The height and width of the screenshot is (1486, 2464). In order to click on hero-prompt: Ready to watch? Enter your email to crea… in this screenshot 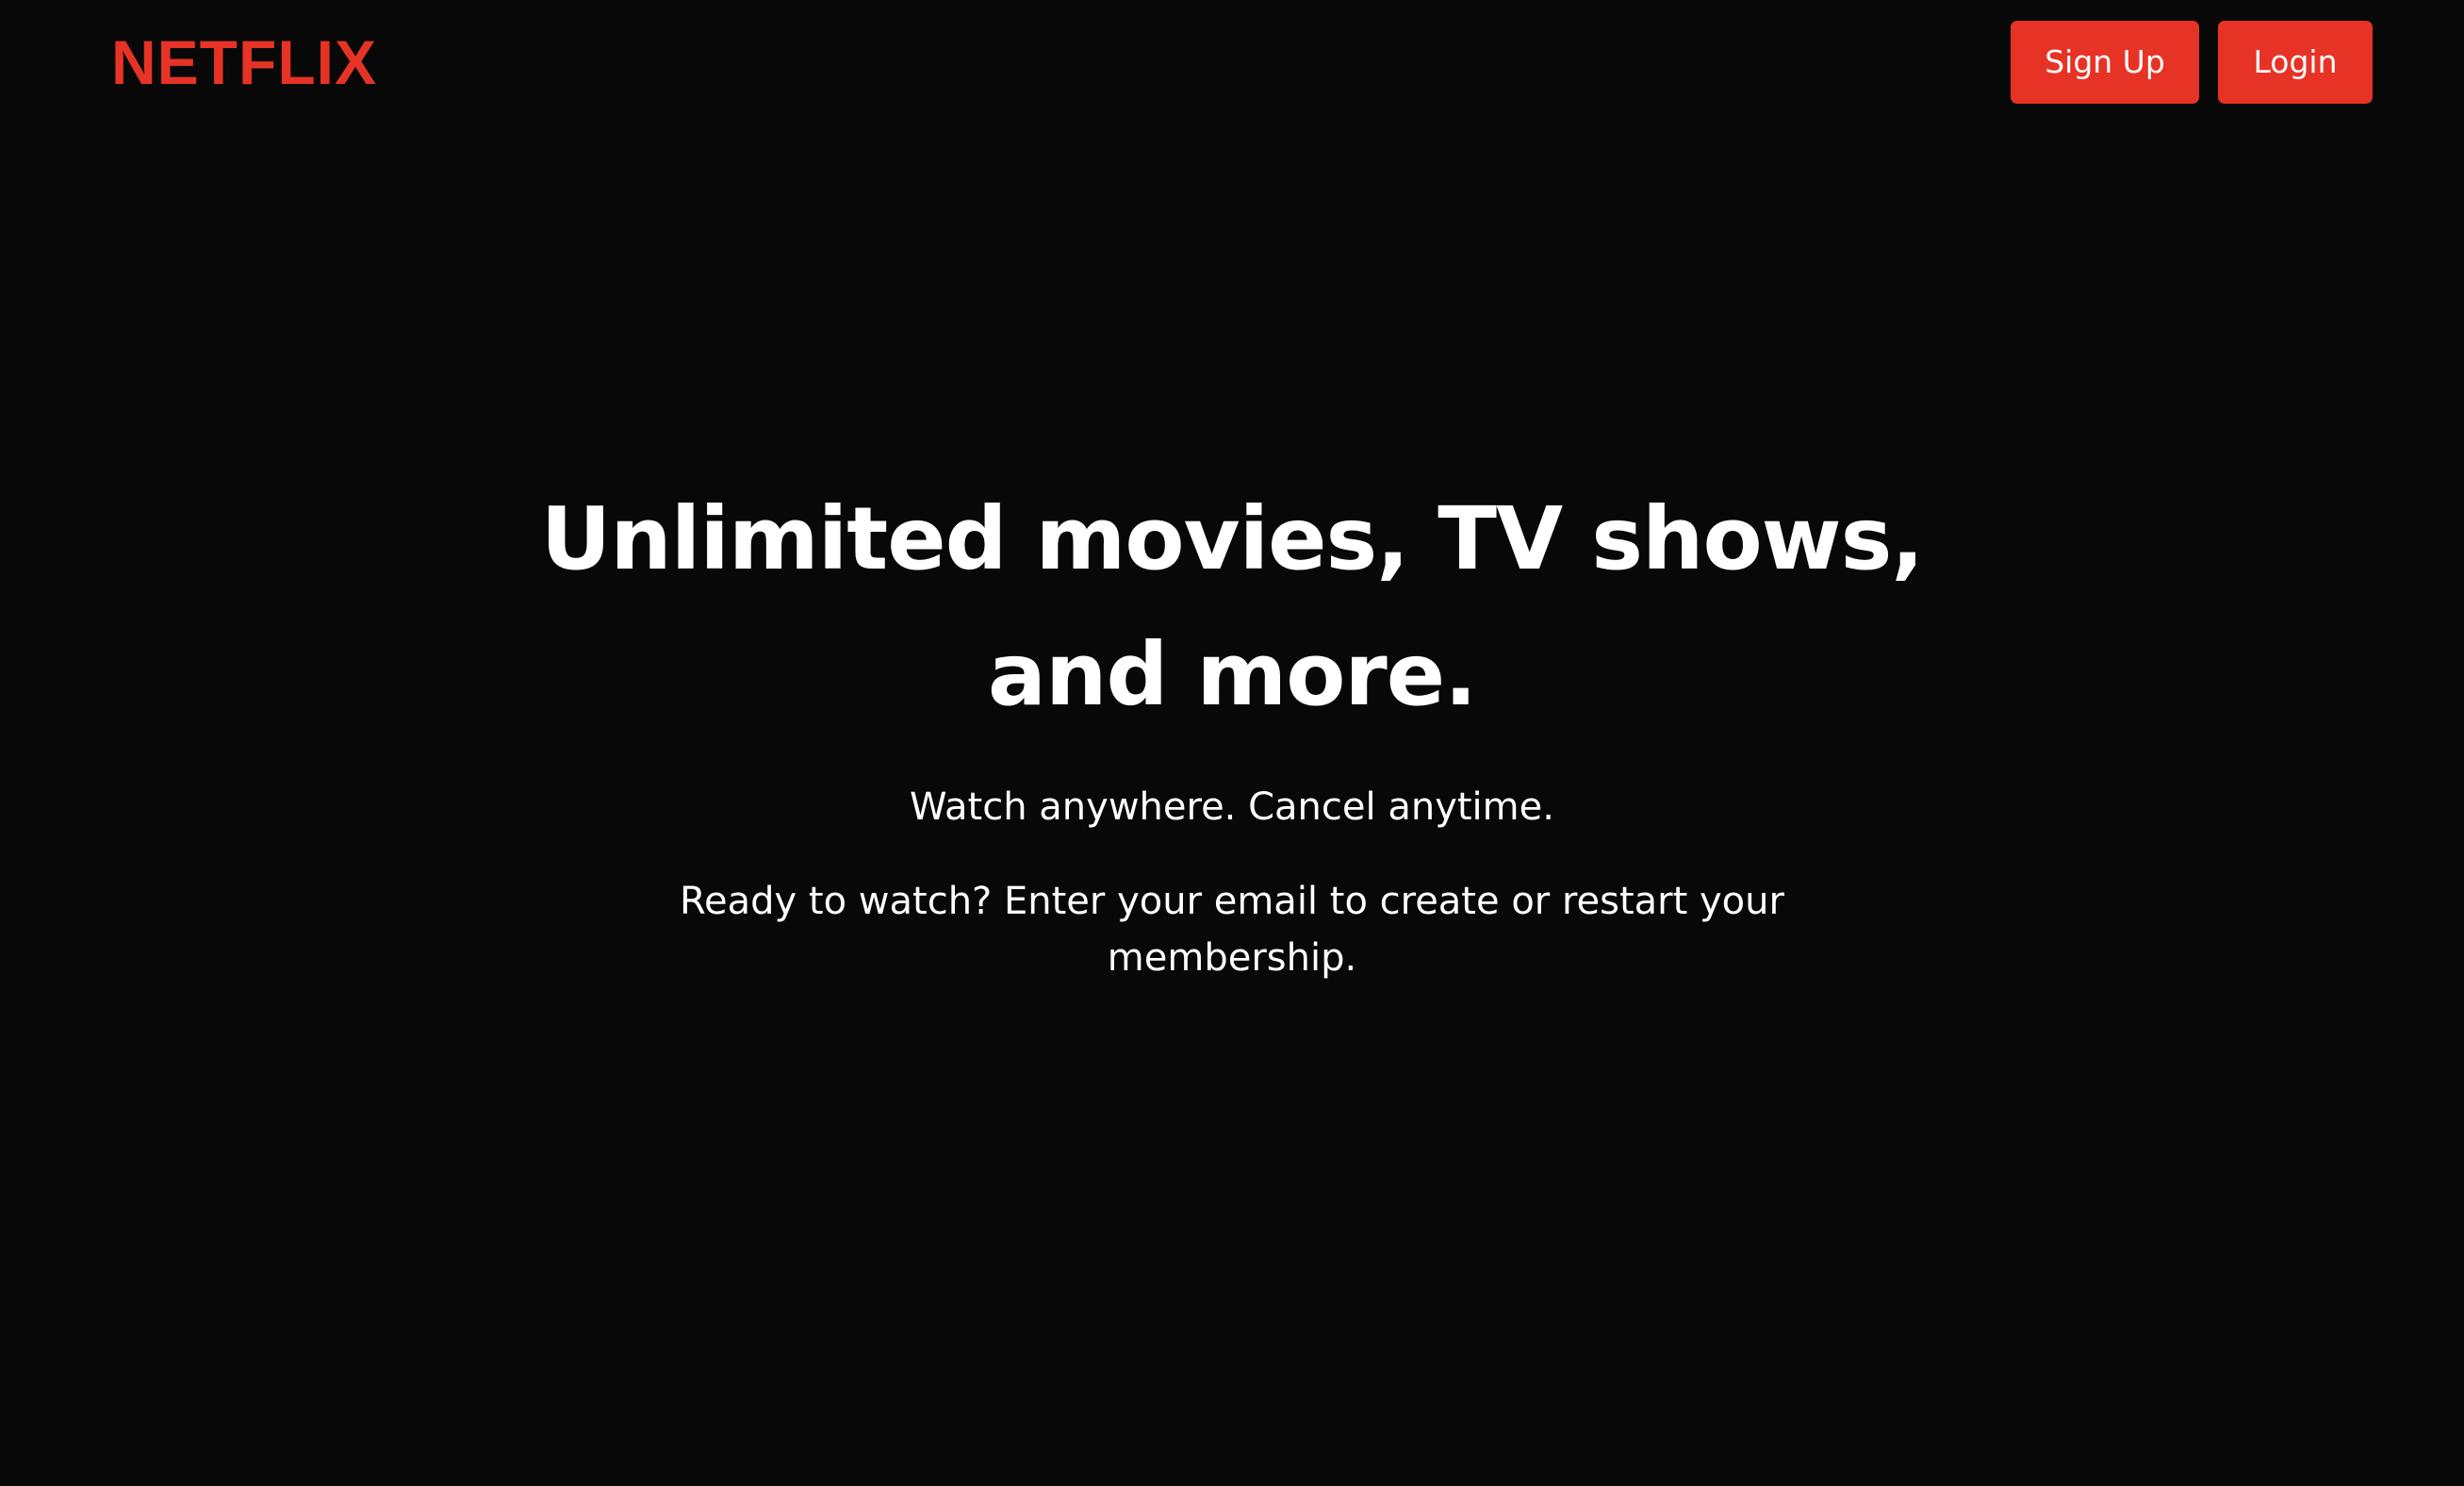, I will do `click(1232, 930)`.